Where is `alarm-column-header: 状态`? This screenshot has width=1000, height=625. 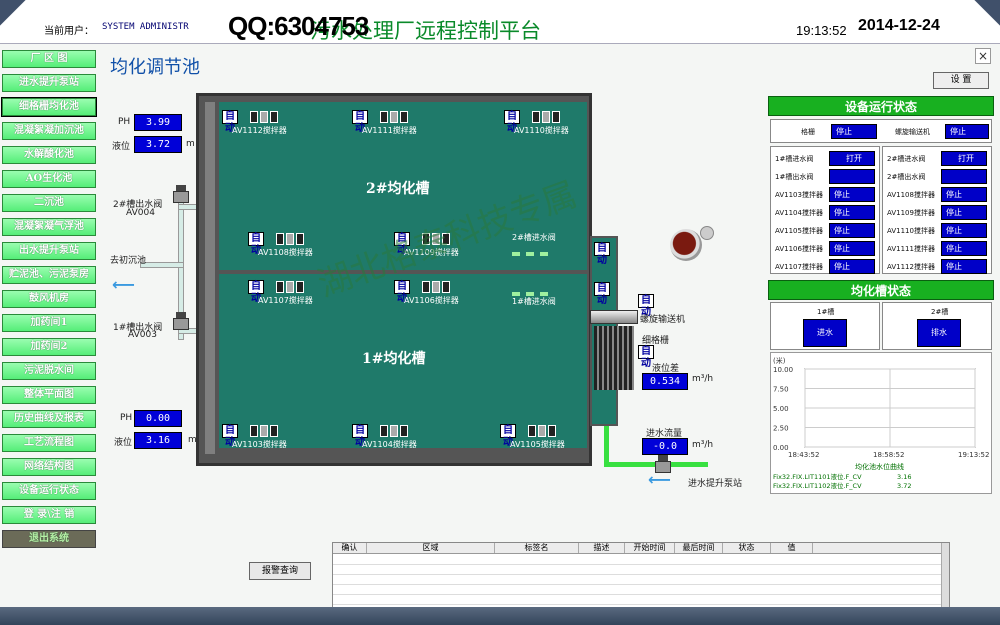
alarm-column-header: 状态 is located at coordinates (747, 548).